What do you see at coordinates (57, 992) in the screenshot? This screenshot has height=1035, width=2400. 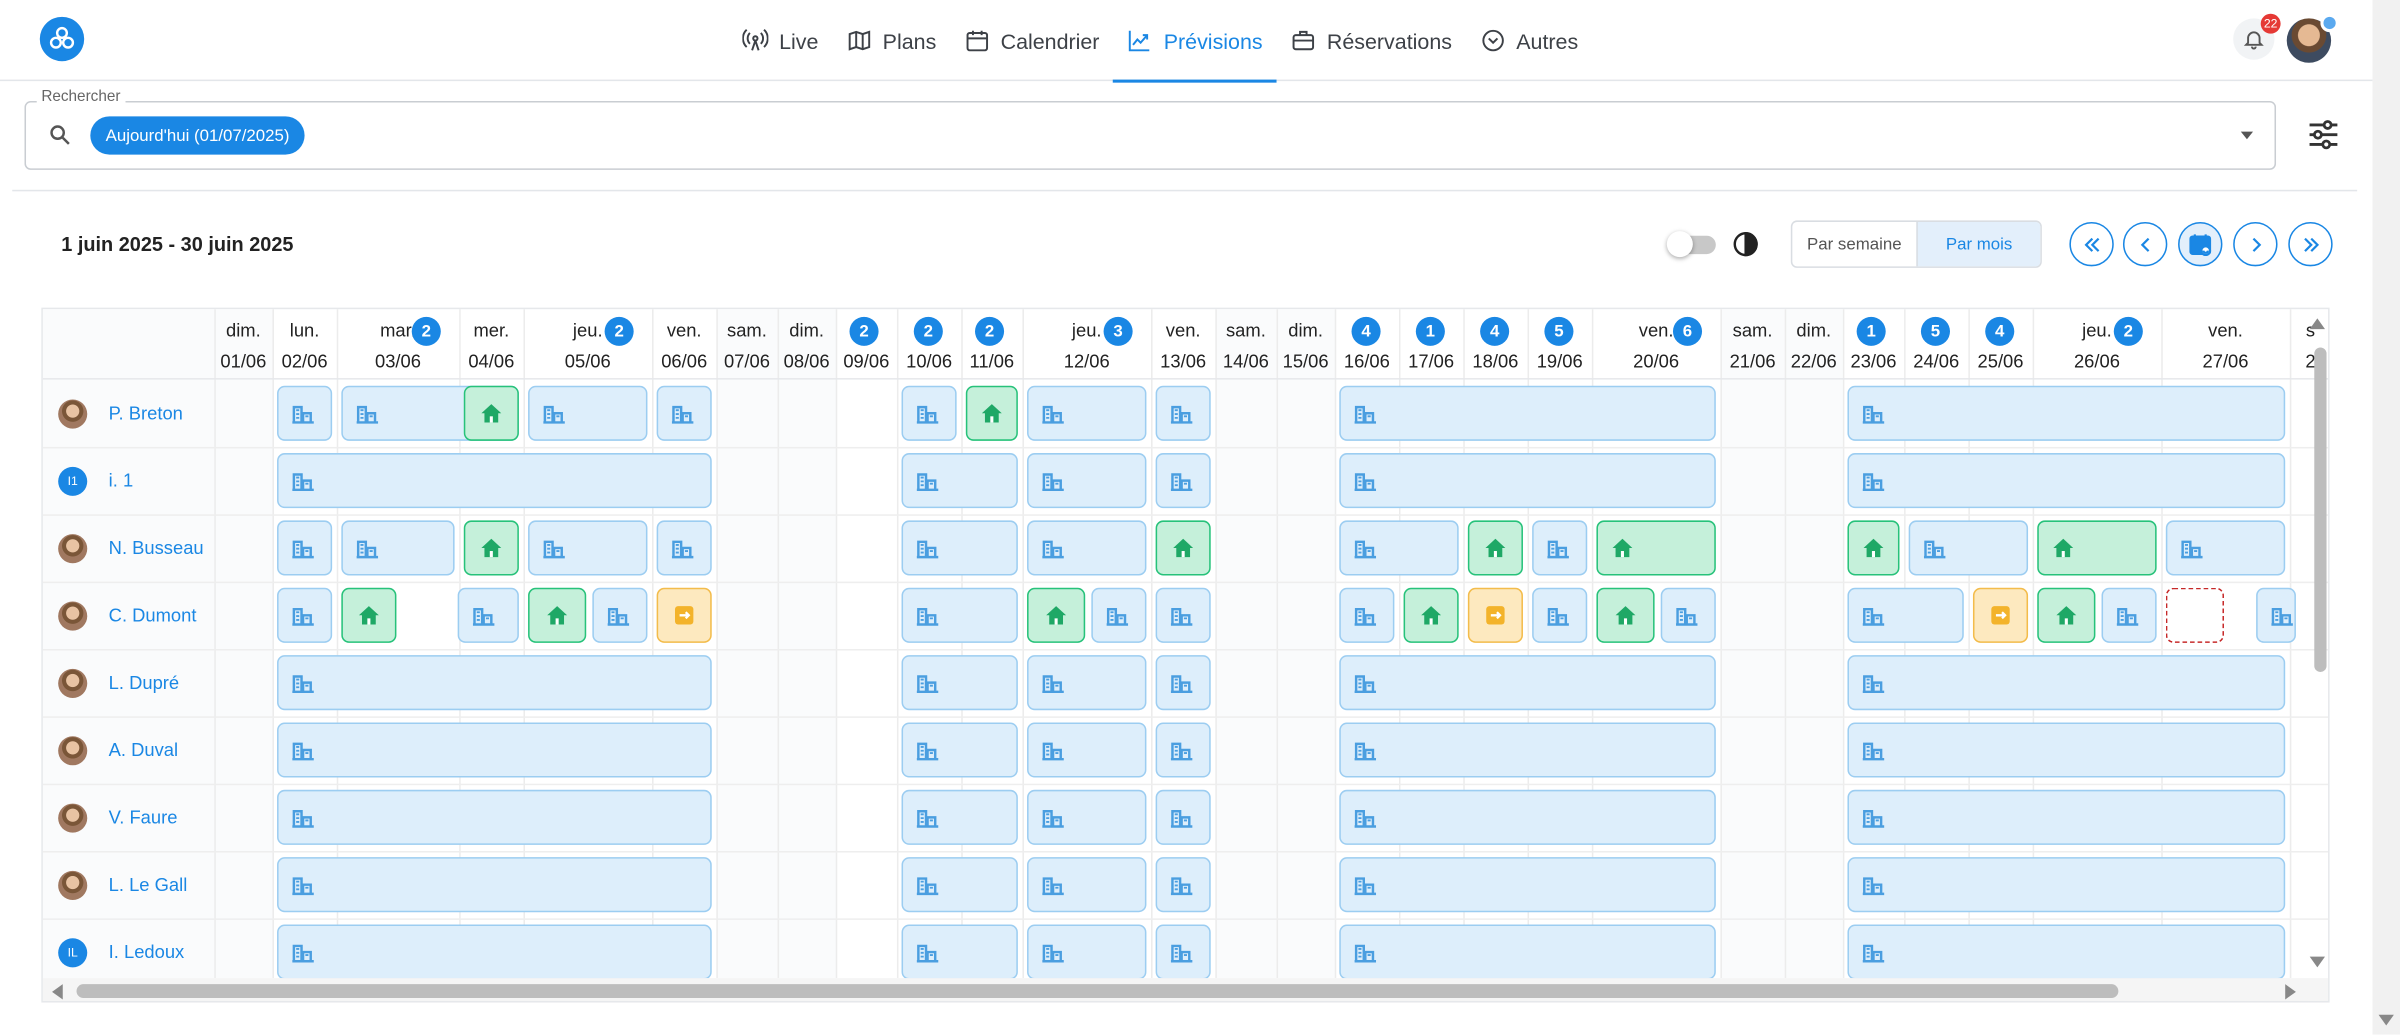 I see `scroll-left-icon` at bounding box center [57, 992].